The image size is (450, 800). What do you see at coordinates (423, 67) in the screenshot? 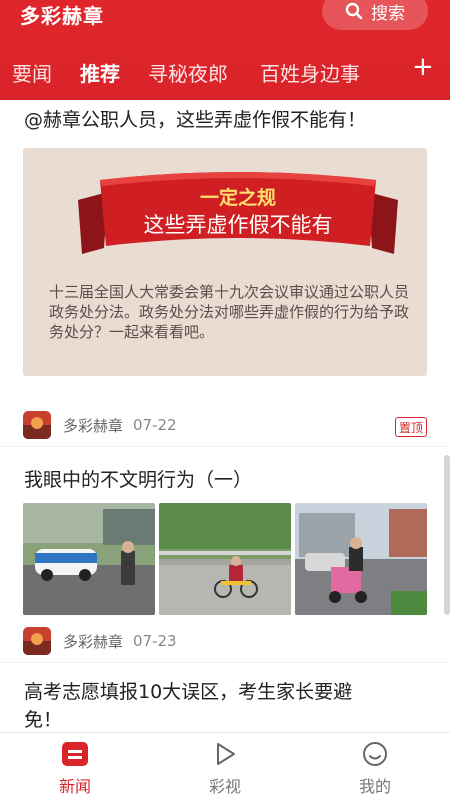
I see `plus-icon: +` at bounding box center [423, 67].